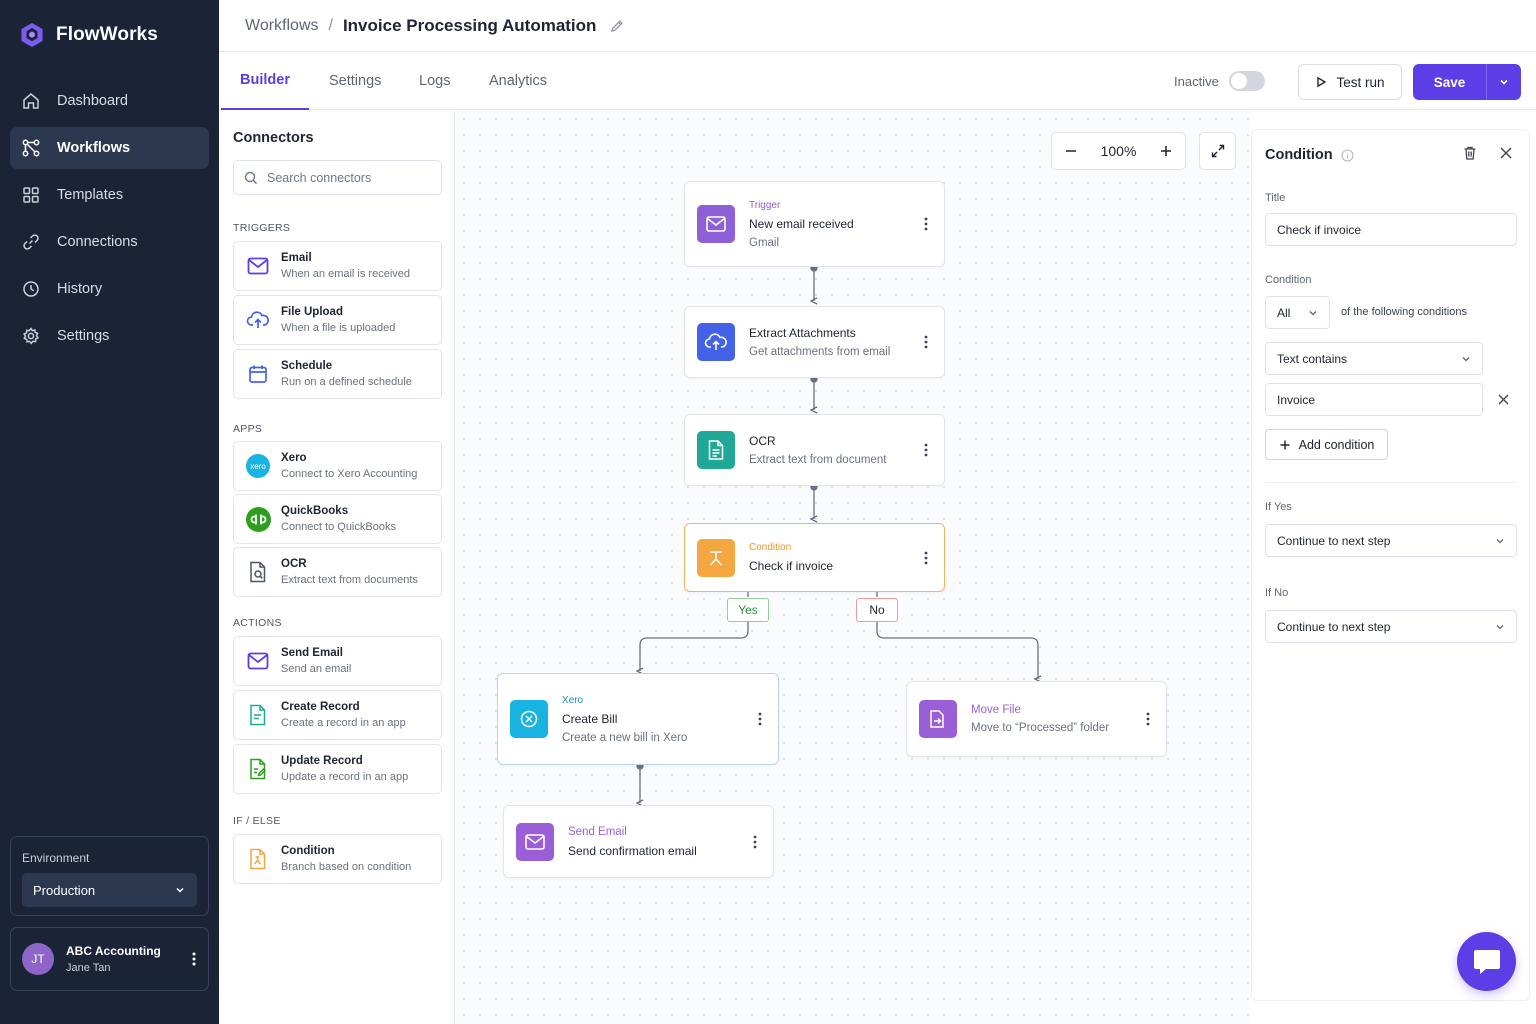  What do you see at coordinates (80, 289) in the screenshot?
I see `sidebar-item-label: History` at bounding box center [80, 289].